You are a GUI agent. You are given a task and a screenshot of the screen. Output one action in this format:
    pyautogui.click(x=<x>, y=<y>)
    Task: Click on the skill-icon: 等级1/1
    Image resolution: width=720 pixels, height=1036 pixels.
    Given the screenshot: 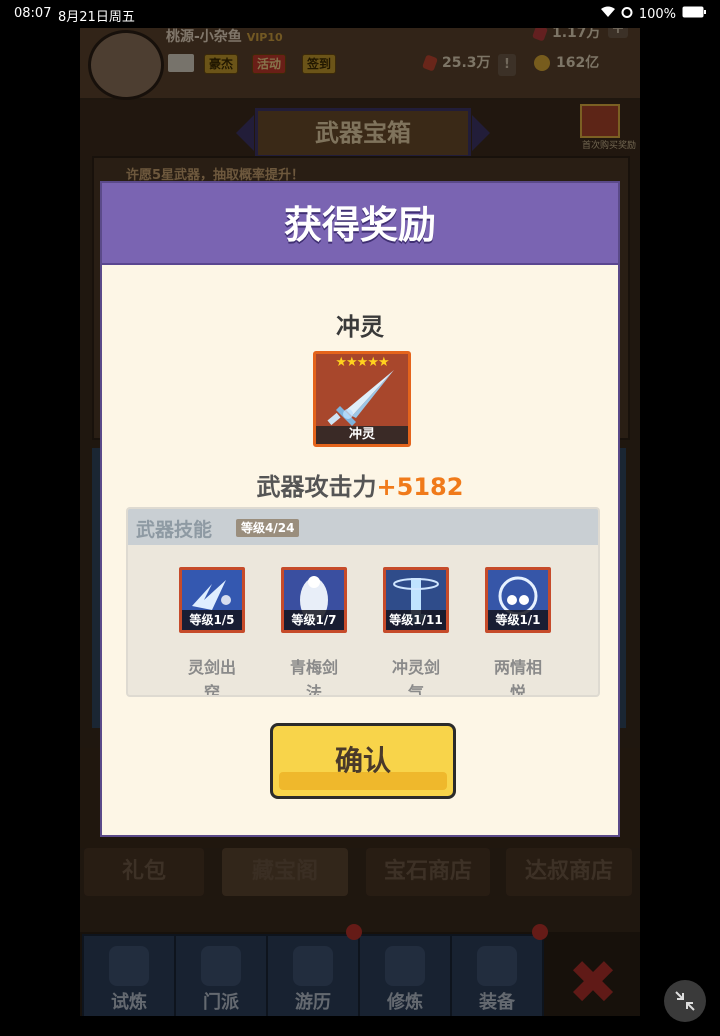 What is the action you would take?
    pyautogui.click(x=518, y=600)
    